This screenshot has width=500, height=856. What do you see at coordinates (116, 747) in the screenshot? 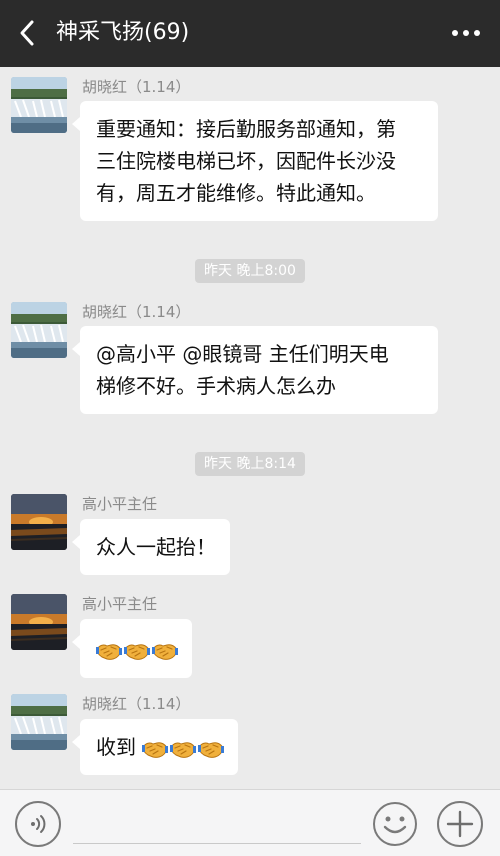
I see `message-text: 收到` at bounding box center [116, 747].